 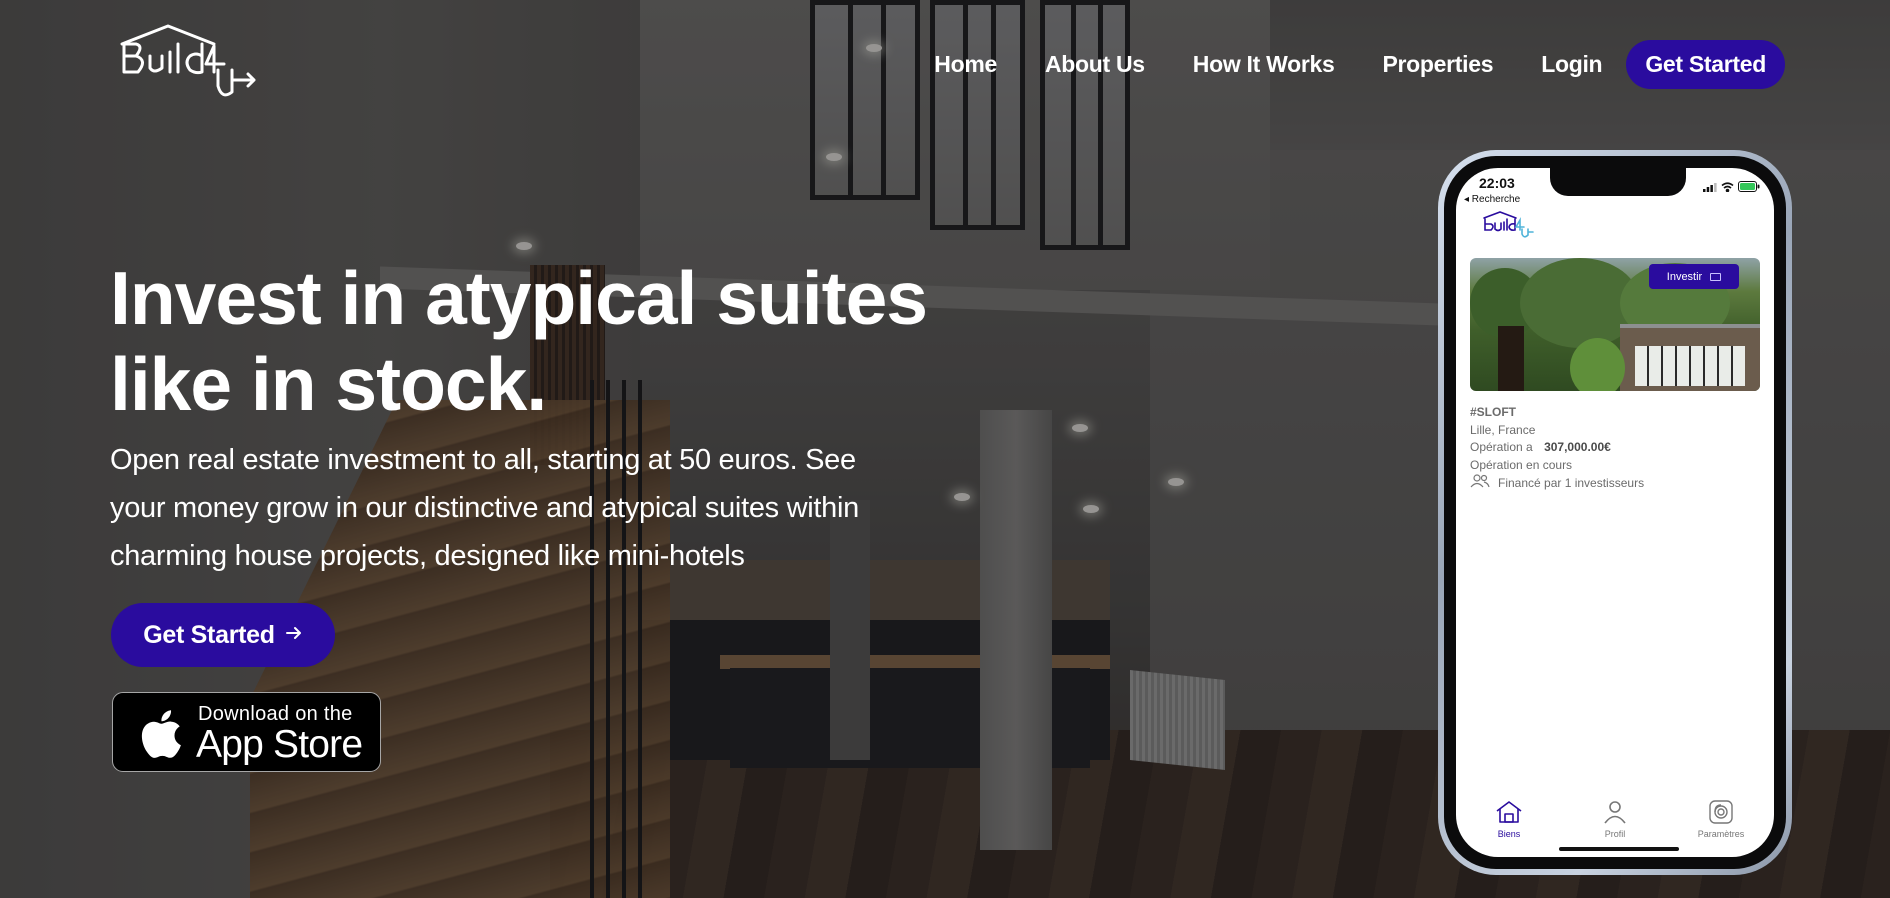 What do you see at coordinates (1508, 225) in the screenshot?
I see `app-logo` at bounding box center [1508, 225].